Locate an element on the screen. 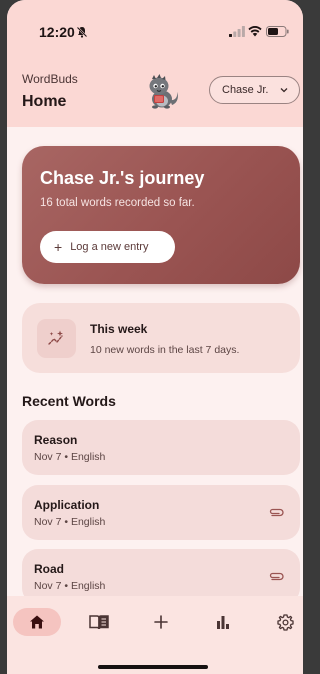 The image size is (320, 674). week-title: This week is located at coordinates (119, 329).